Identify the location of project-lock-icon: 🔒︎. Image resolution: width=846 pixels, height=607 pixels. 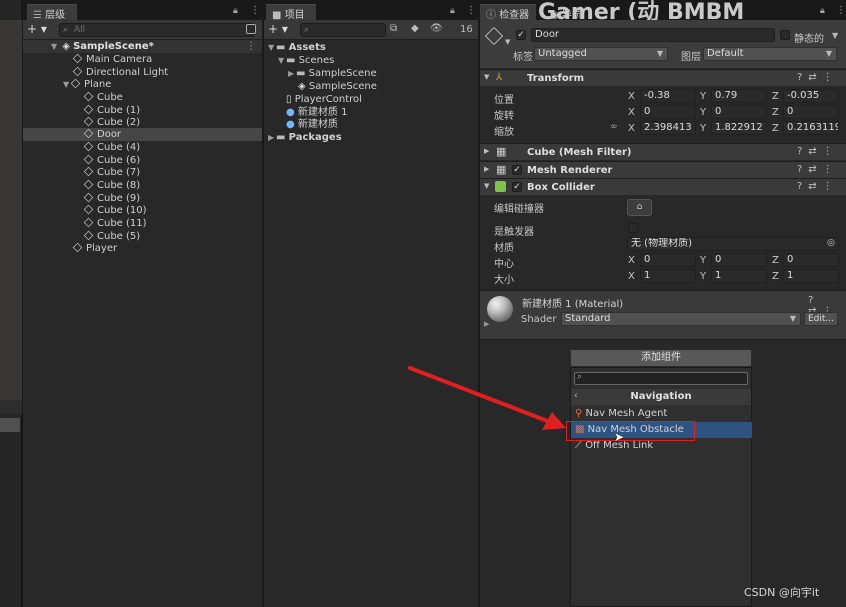
(452, 11).